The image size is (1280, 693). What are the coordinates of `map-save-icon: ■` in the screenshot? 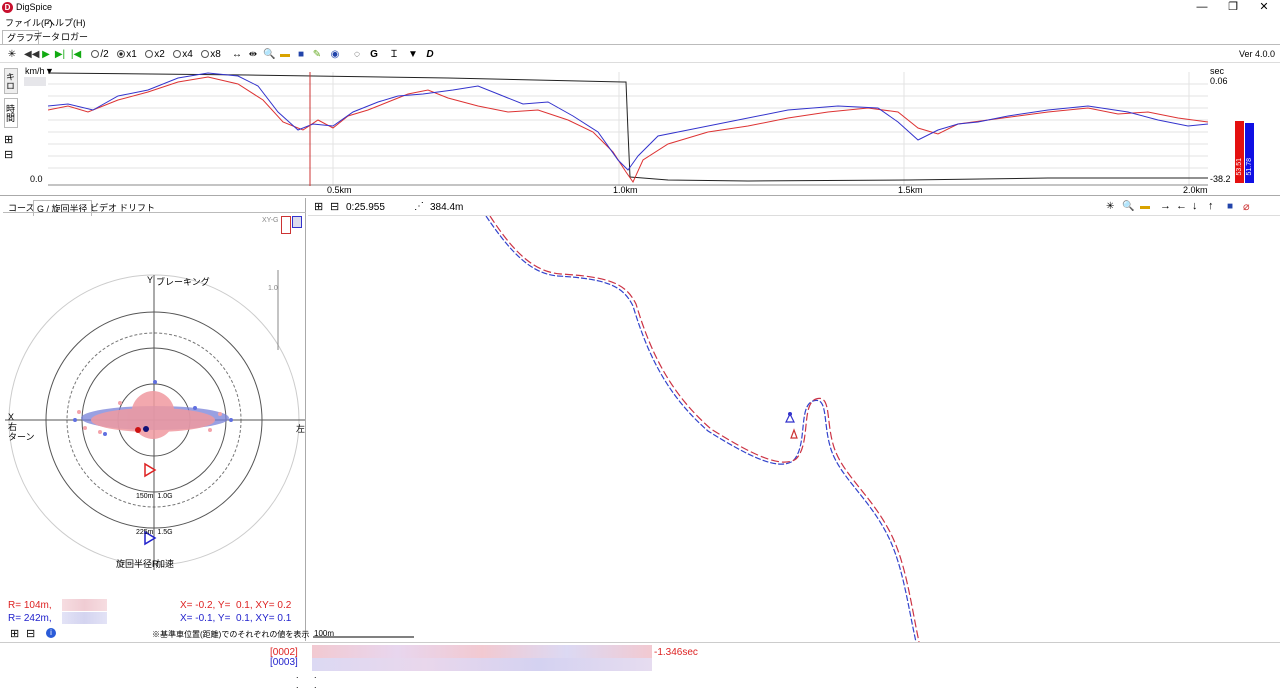 It's located at (1230, 206).